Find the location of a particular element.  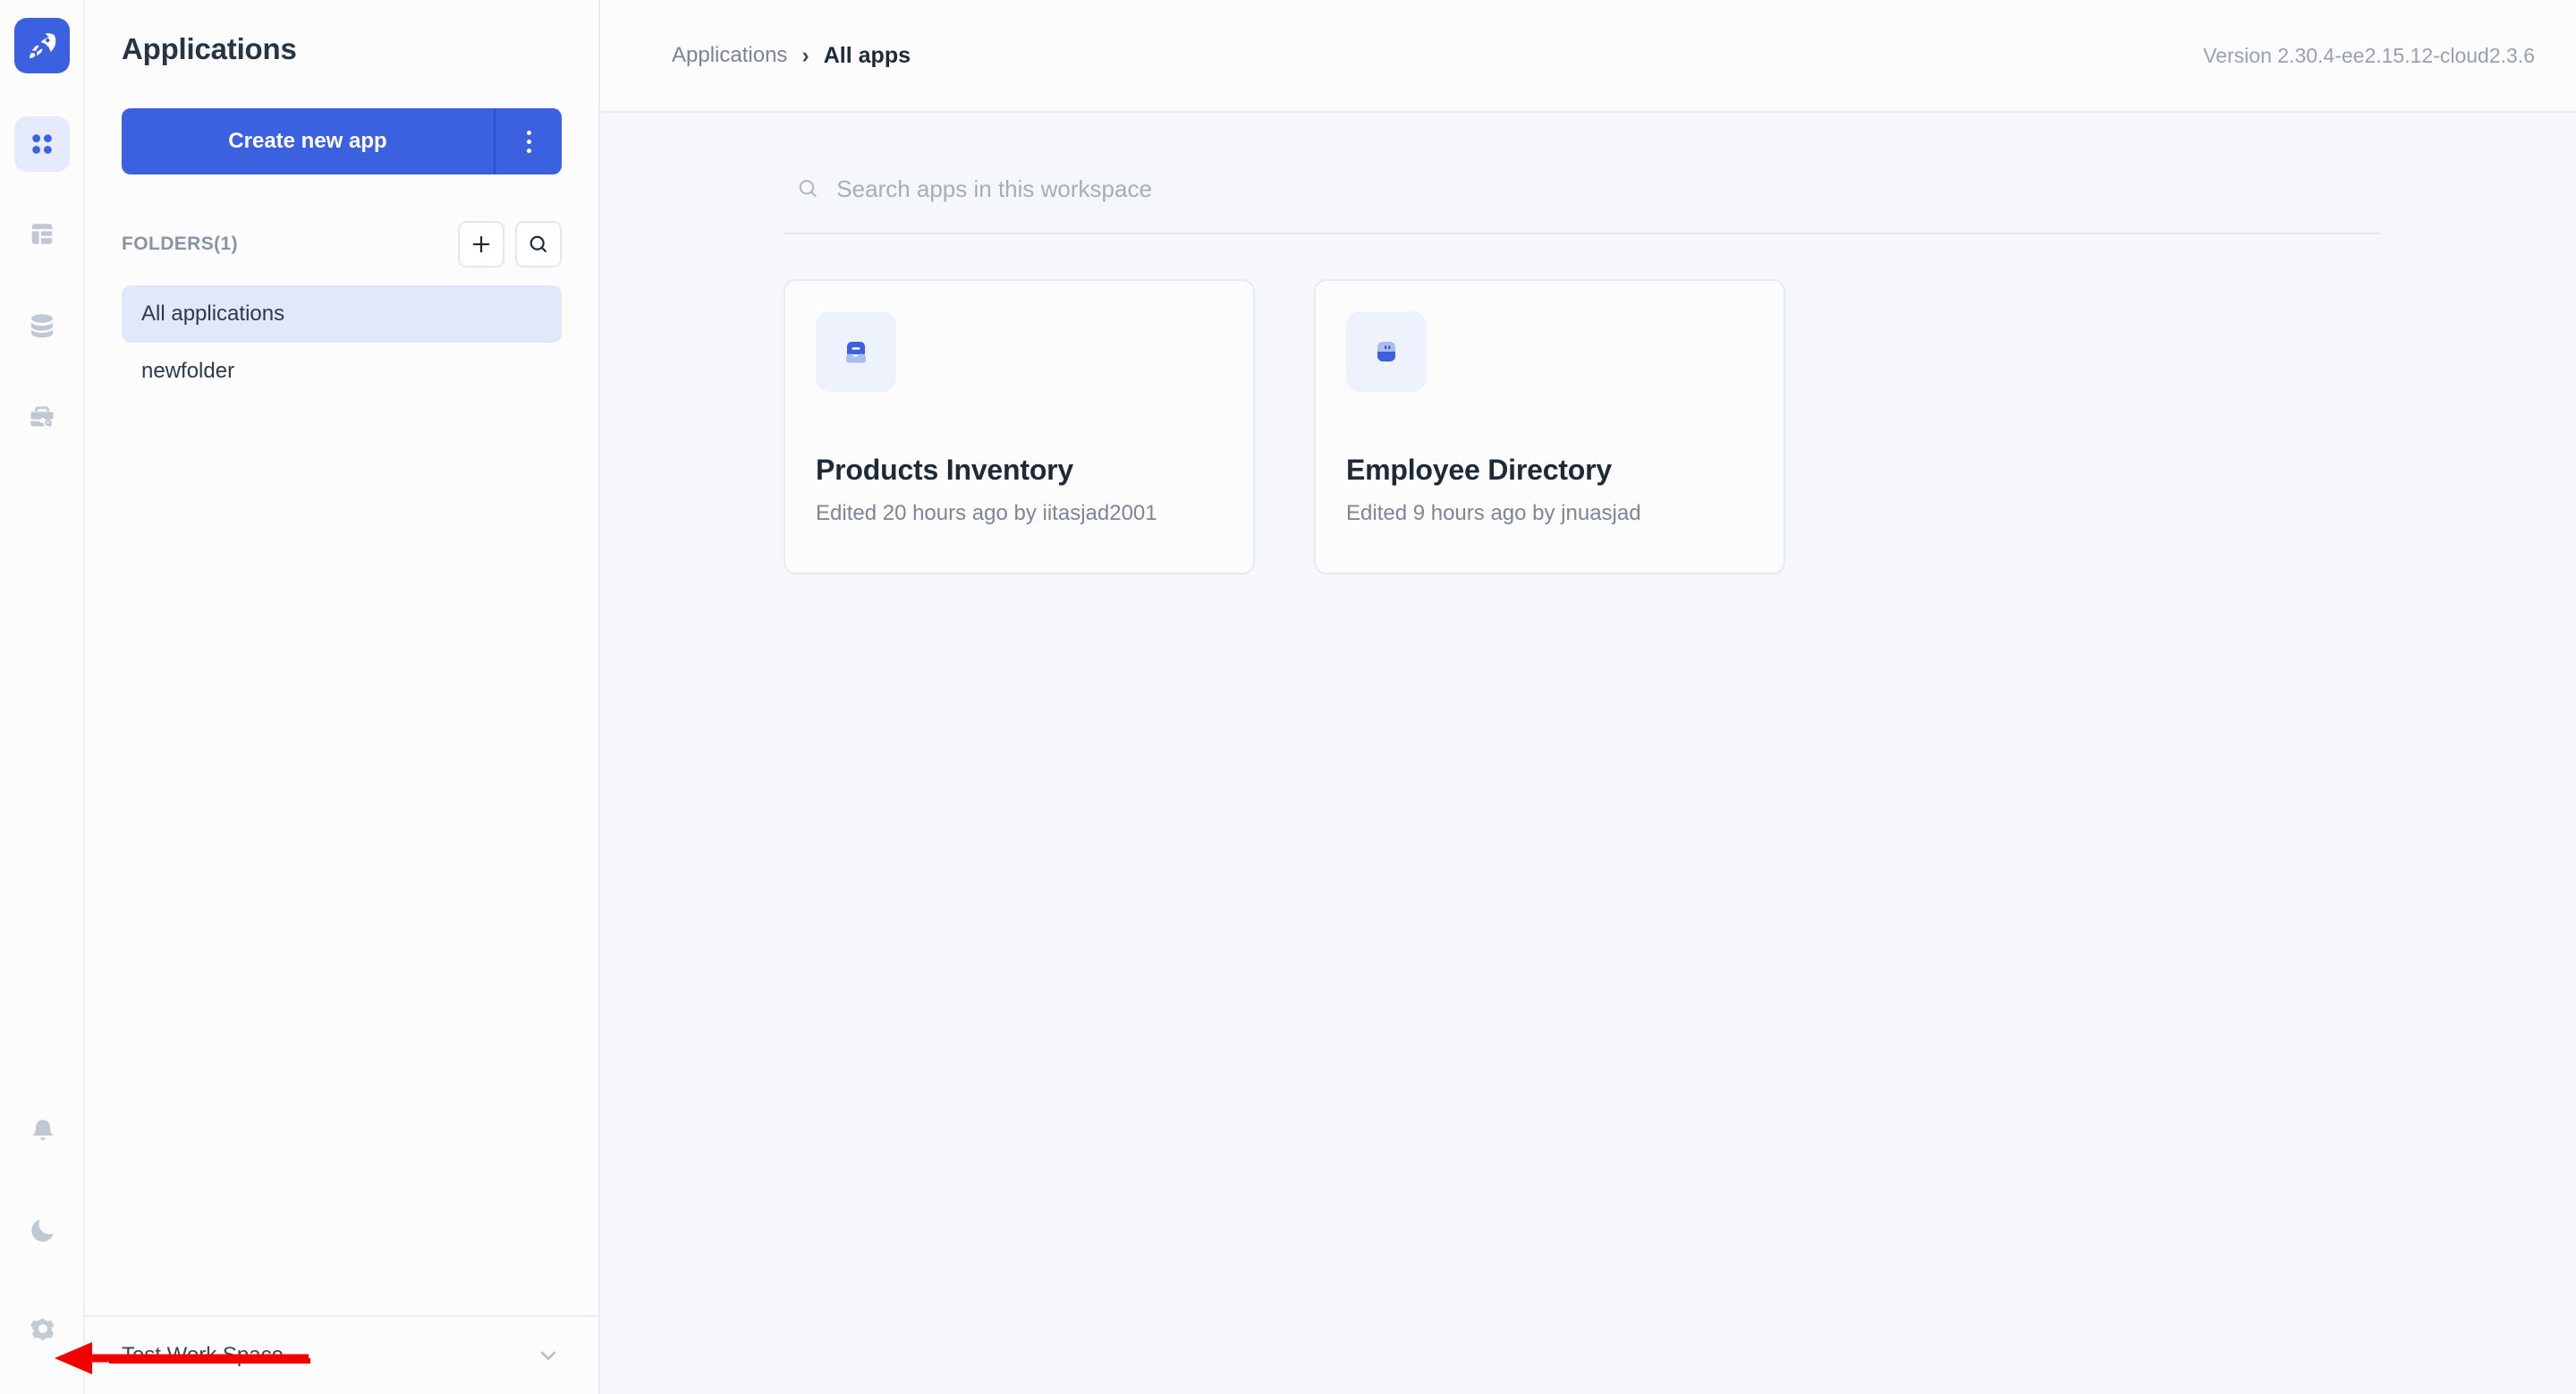

moon-icon is located at coordinates (42, 1231).